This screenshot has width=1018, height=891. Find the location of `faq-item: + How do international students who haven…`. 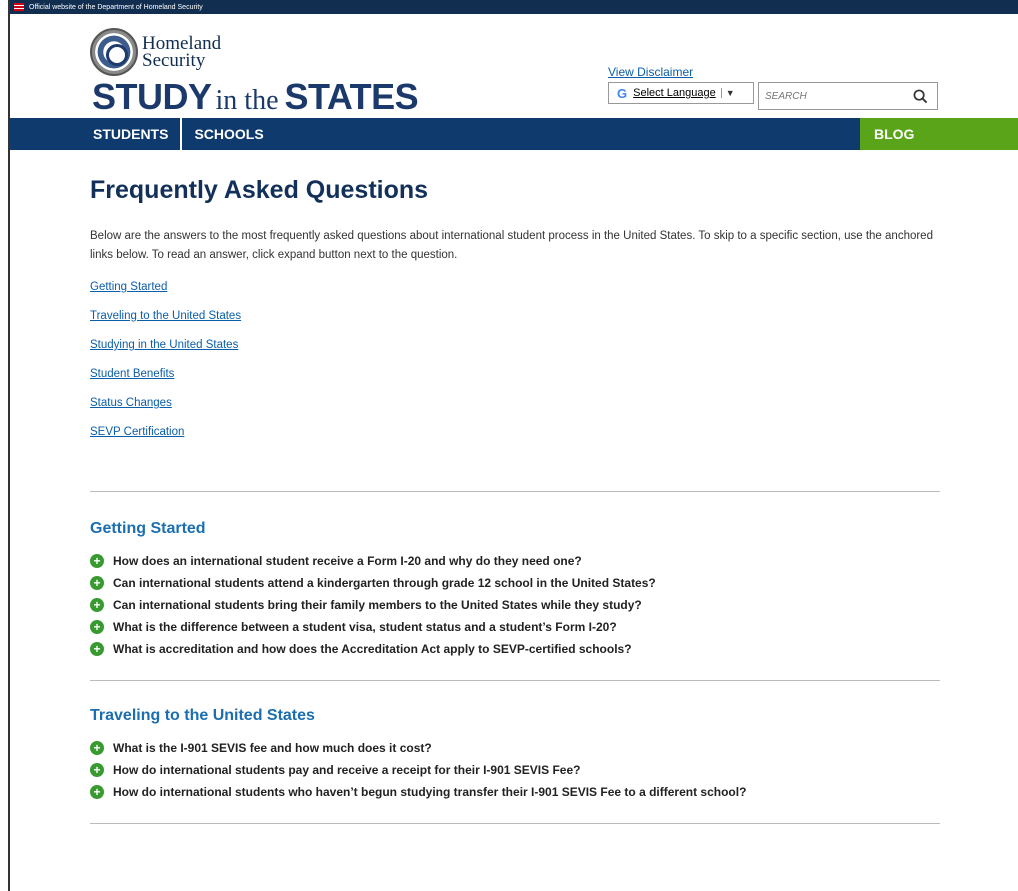

faq-item: + How do international students who haven… is located at coordinates (515, 792).